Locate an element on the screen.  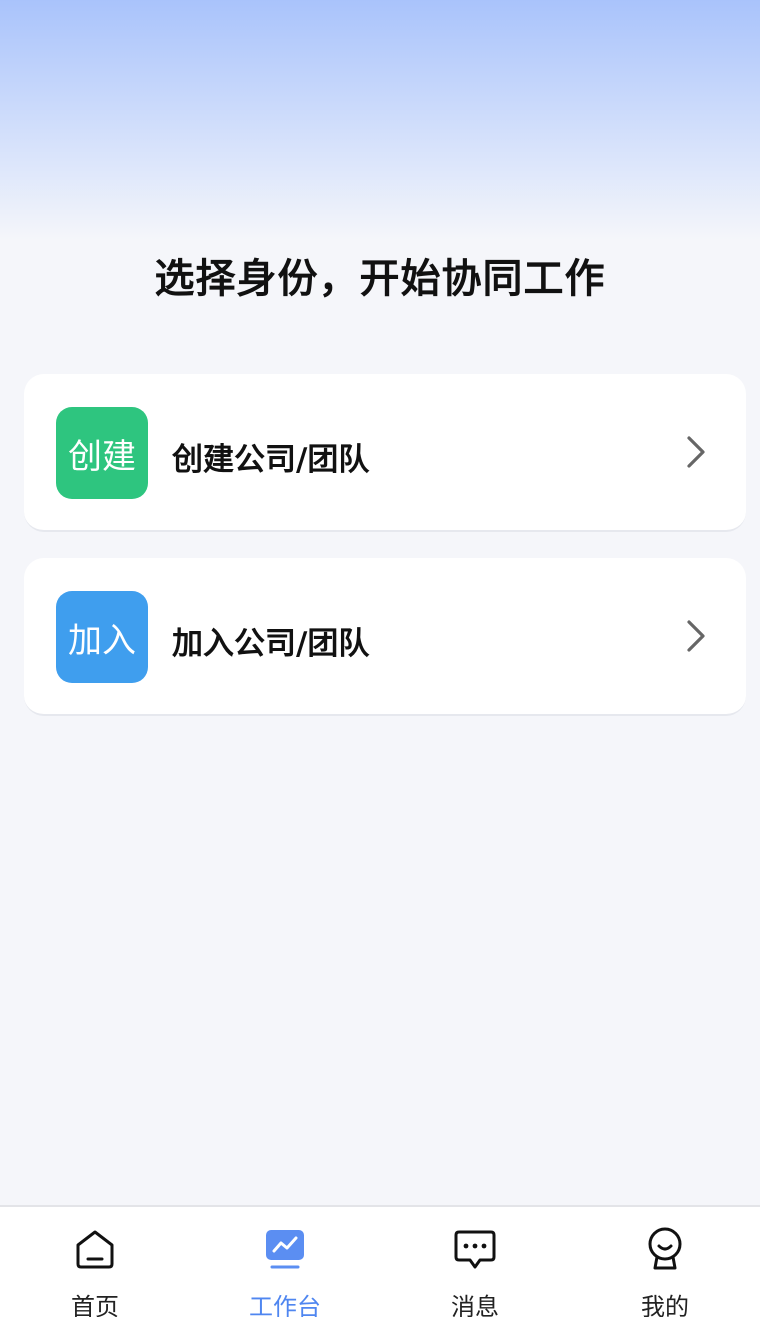
workbench-icon is located at coordinates (285, 1249).